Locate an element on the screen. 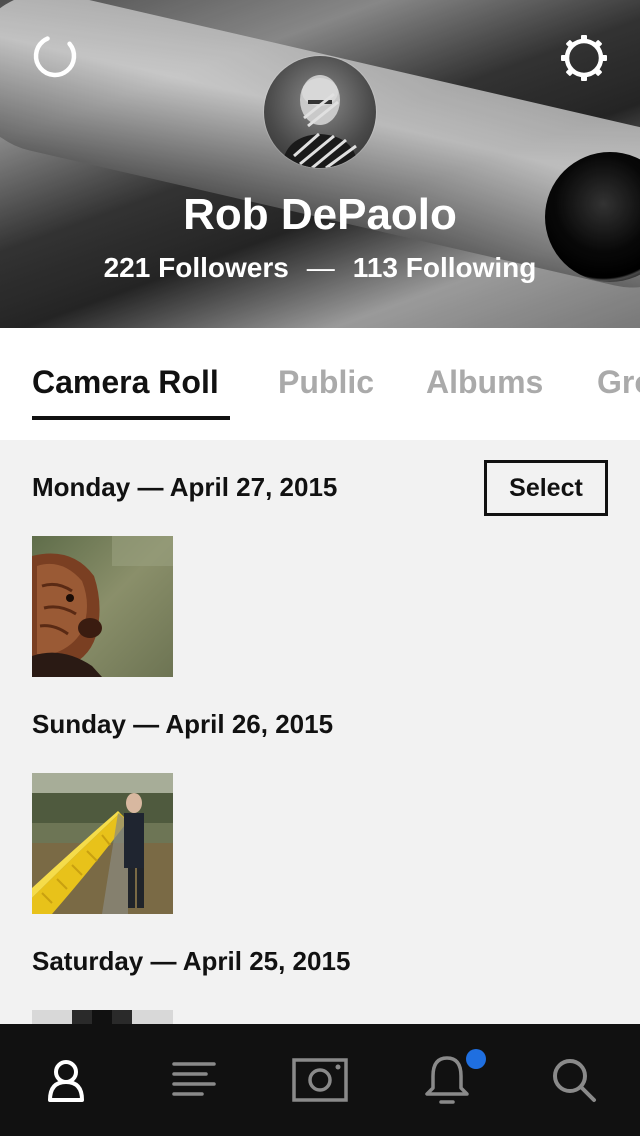 This screenshot has width=640, height=1136. following-count: 113 Following is located at coordinates (445, 267).